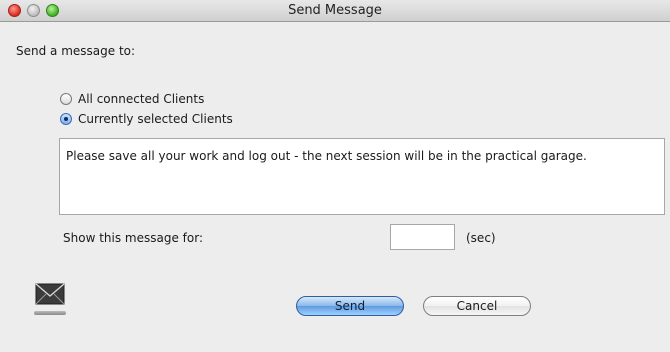 The image size is (670, 352). I want to click on envelope-icon, so click(50, 294).